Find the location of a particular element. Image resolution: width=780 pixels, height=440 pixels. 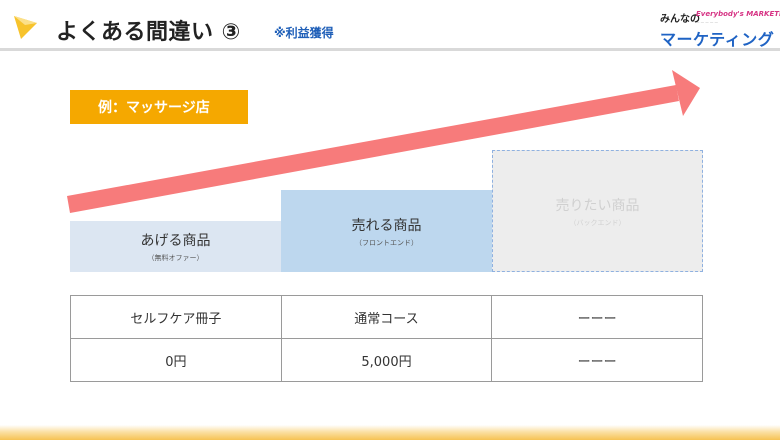

table-cell: セルフケア冊子 is located at coordinates (176, 317).